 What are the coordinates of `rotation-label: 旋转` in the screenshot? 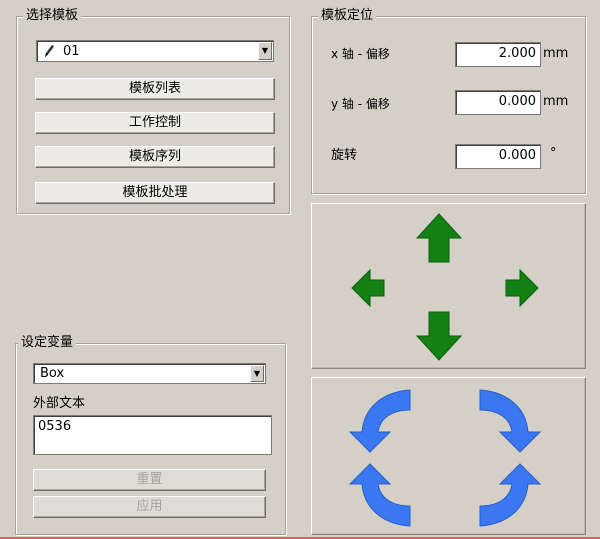 It's located at (344, 155).